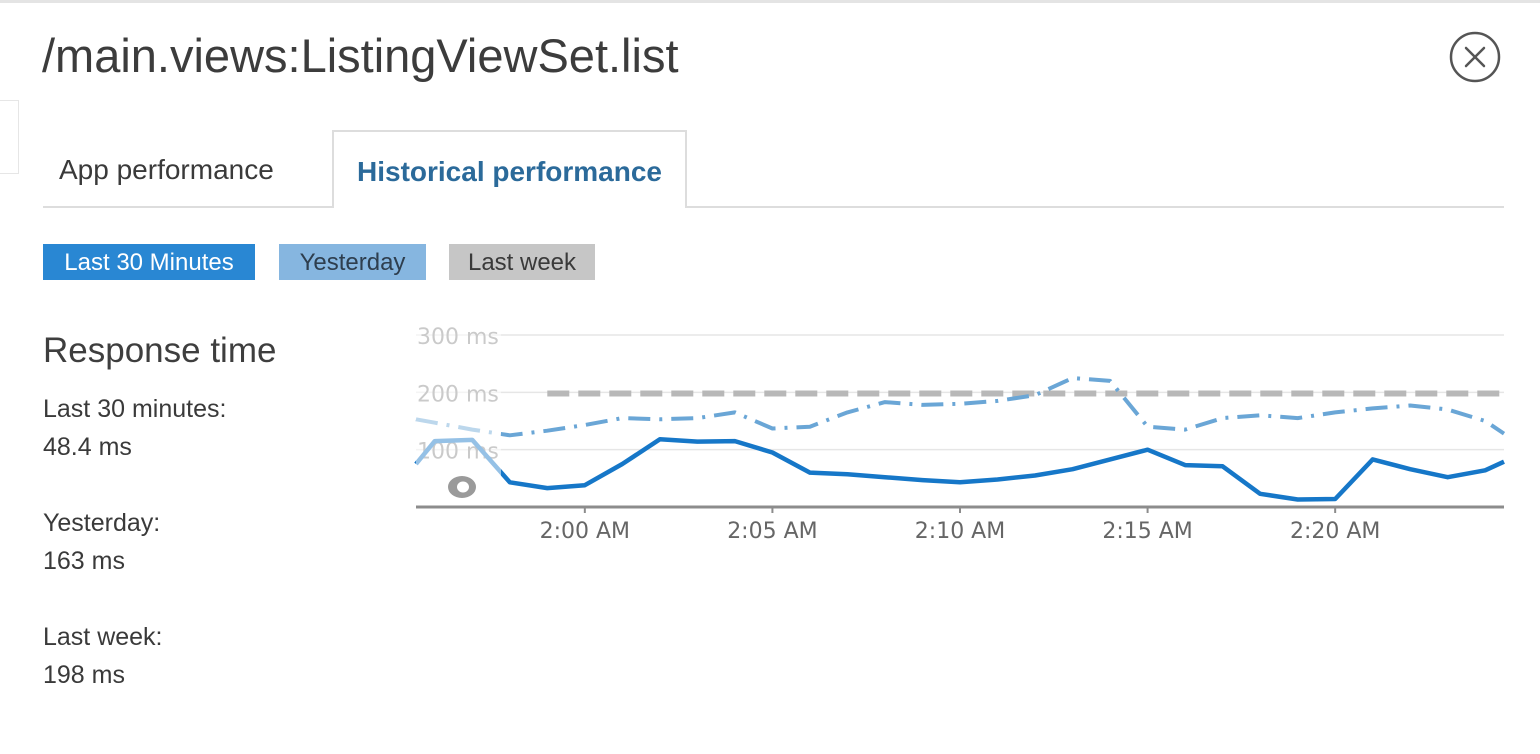 Image resolution: width=1540 pixels, height=754 pixels. Describe the element at coordinates (959, 469) in the screenshot. I see `series-line-last30` at that location.